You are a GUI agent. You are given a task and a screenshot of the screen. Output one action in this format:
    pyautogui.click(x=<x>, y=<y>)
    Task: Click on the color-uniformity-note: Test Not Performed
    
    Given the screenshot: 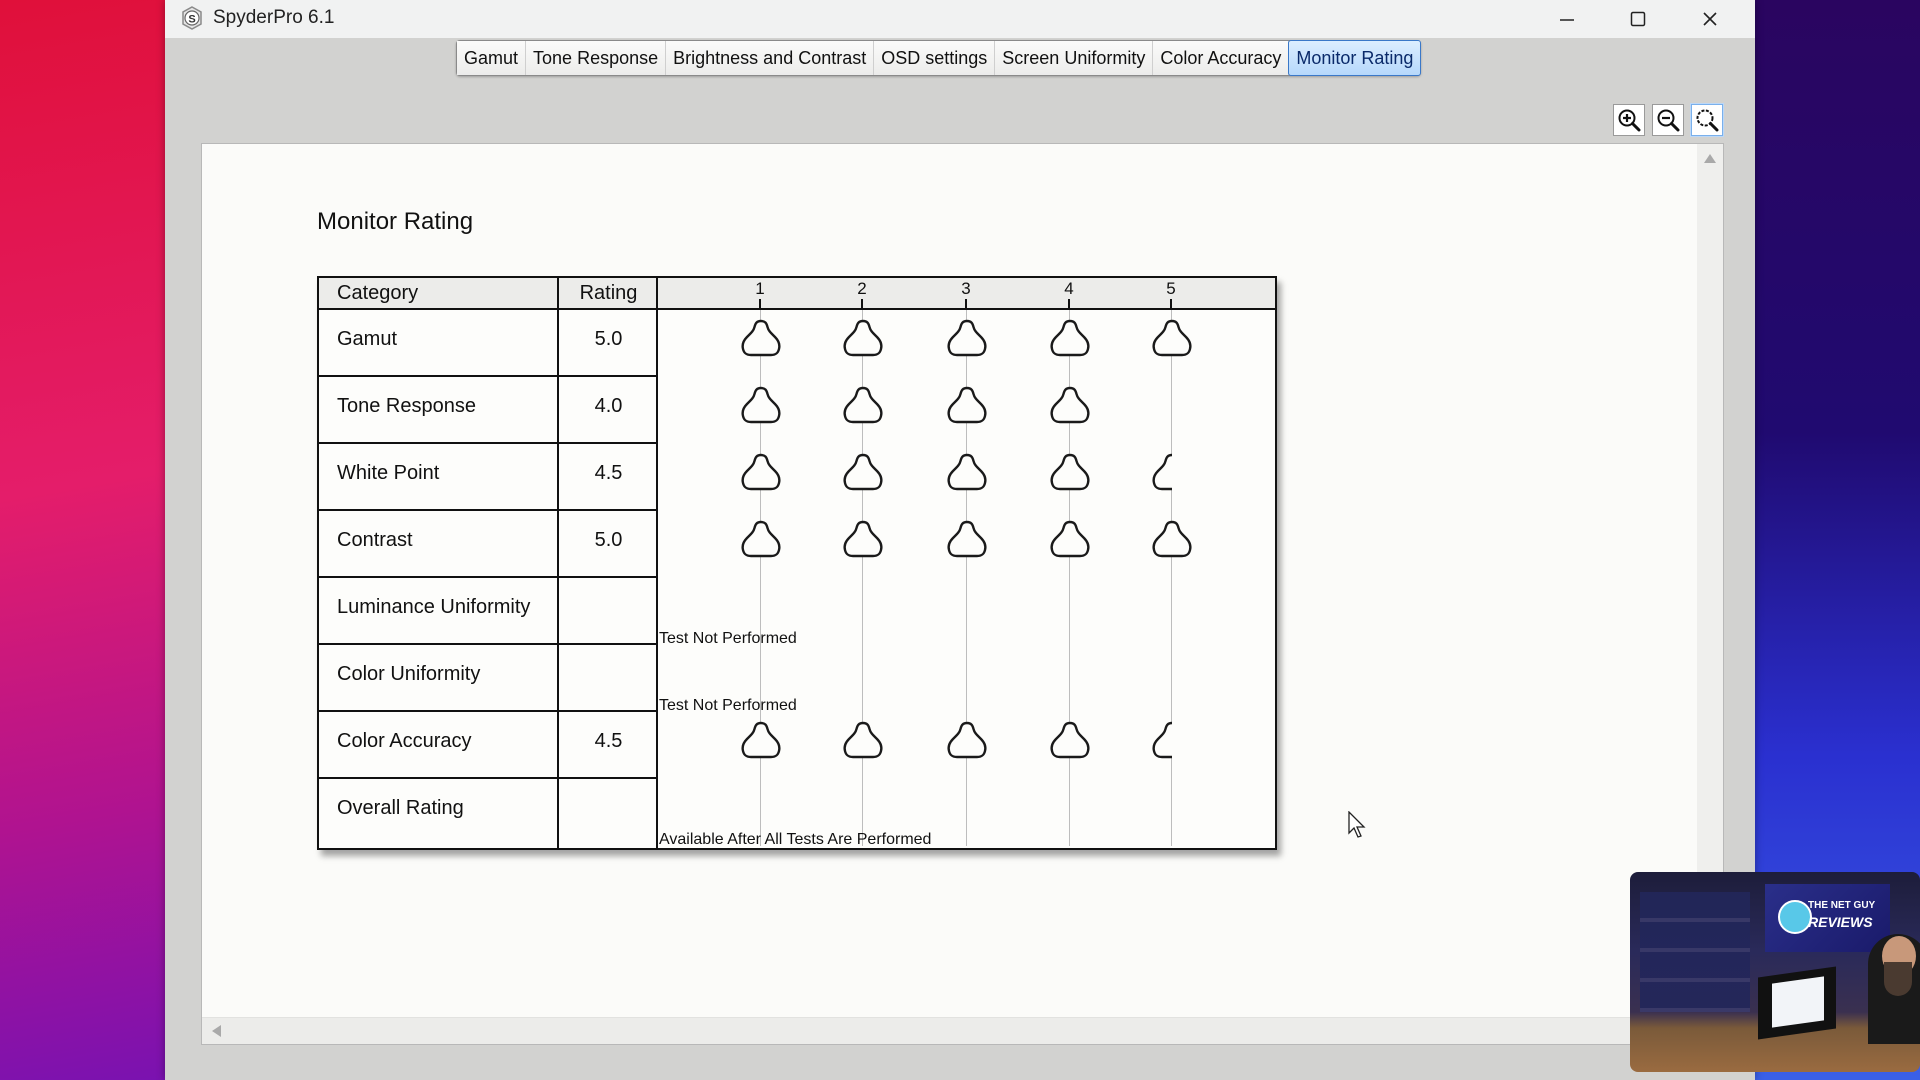 What is the action you would take?
    pyautogui.click(x=728, y=705)
    